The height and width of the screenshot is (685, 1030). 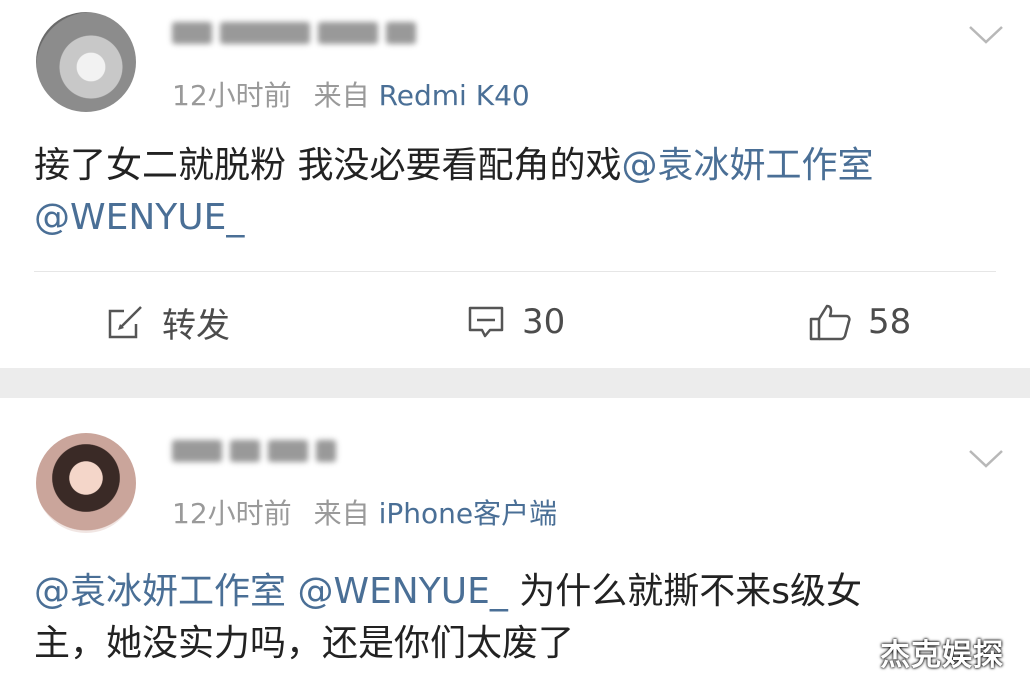 I want to click on watermark: 杰克娱探, so click(x=942, y=655).